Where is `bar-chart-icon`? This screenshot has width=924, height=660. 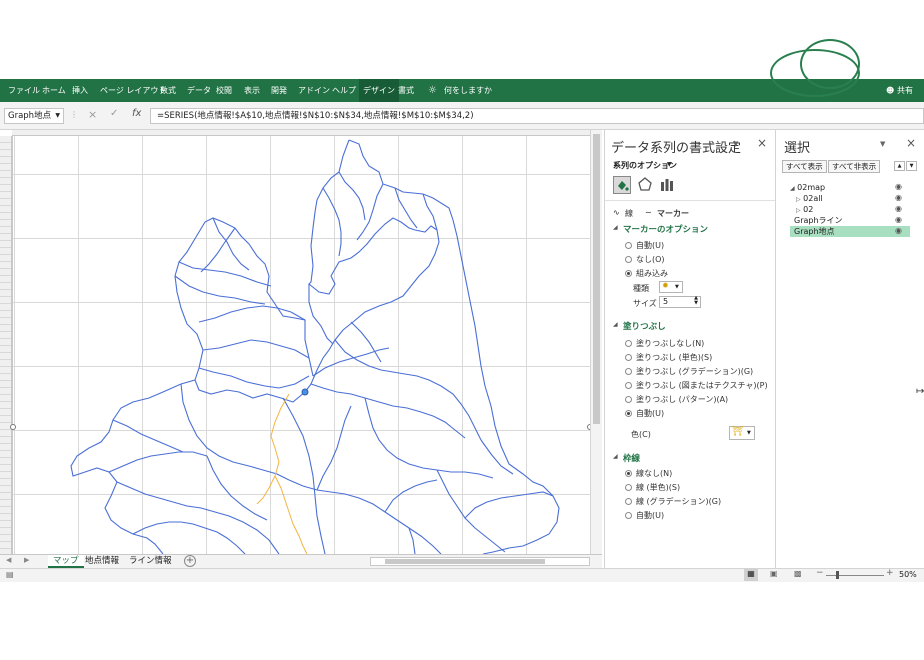 bar-chart-icon is located at coordinates (668, 185).